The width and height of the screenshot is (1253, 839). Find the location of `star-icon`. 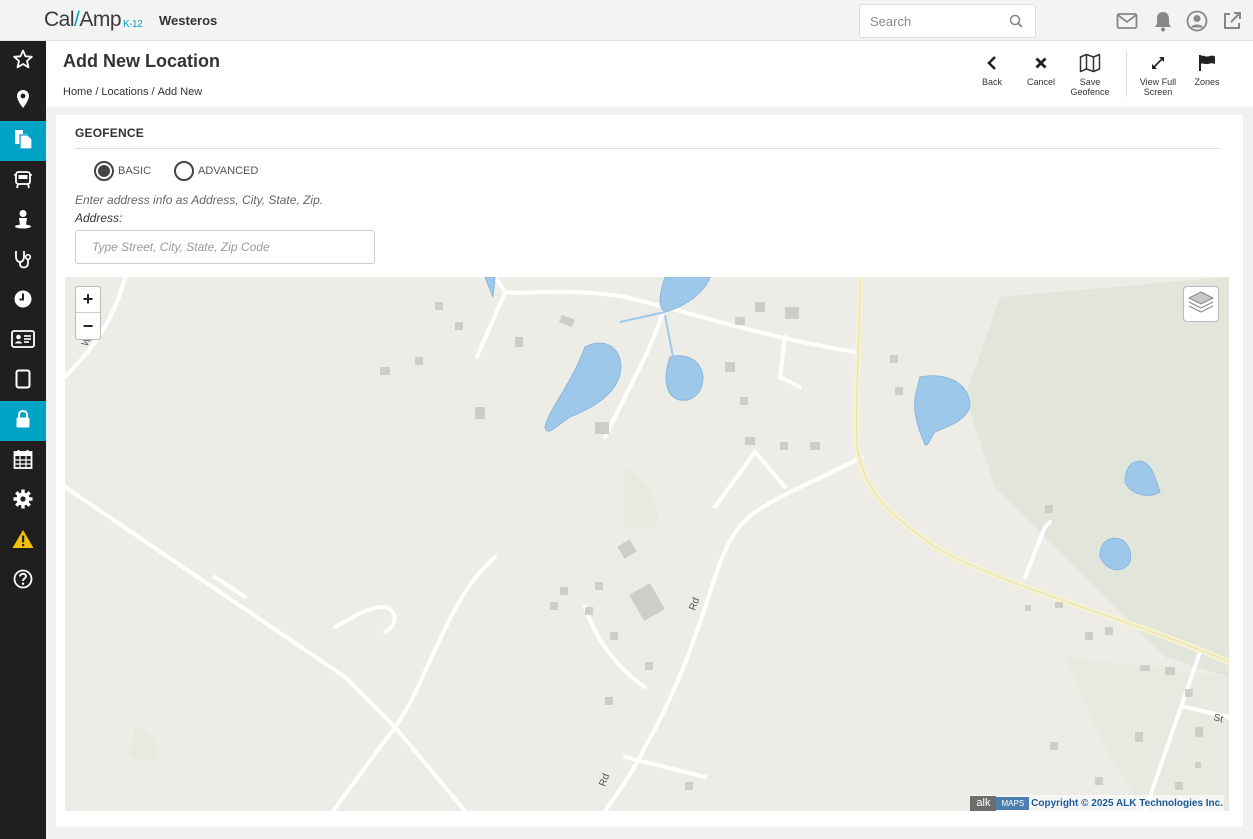

star-icon is located at coordinates (23, 61).